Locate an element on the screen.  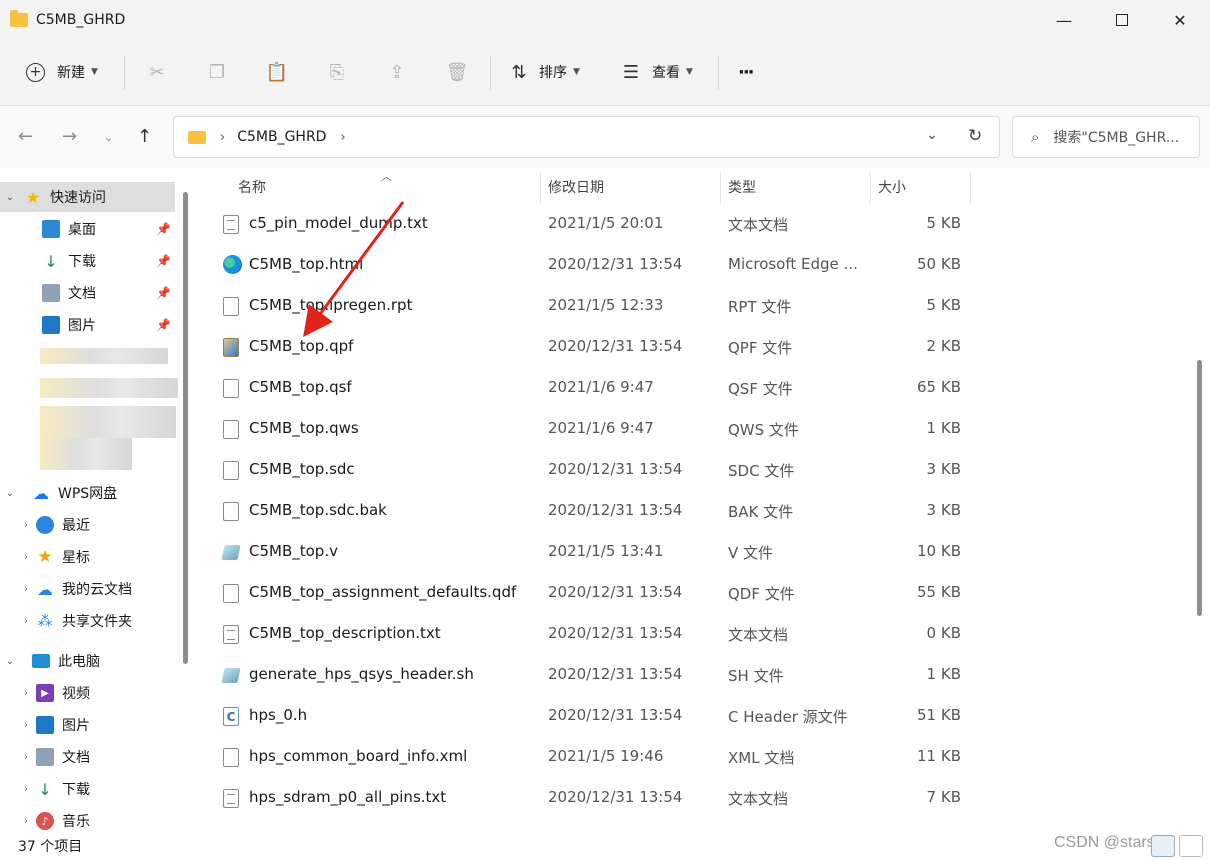
recent-locations-button: ⌄ is located at coordinates (108, 137).